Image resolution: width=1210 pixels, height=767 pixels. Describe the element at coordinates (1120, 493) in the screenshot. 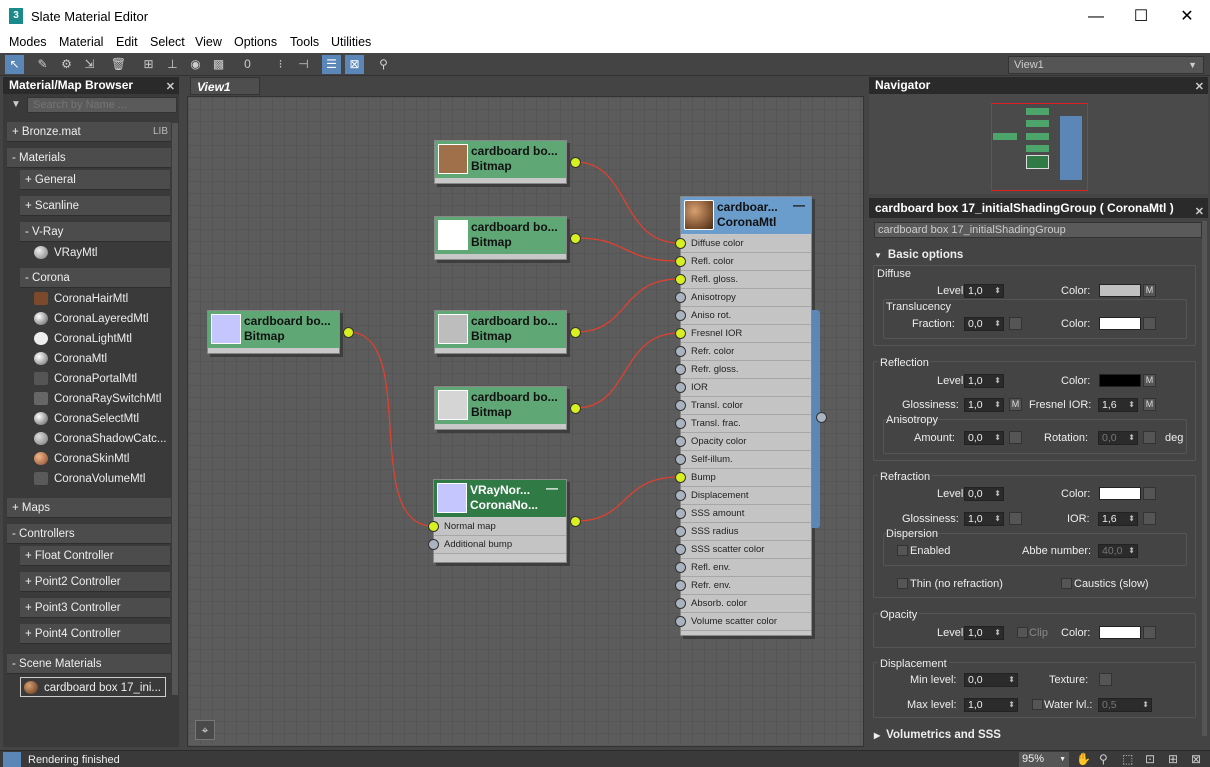

I see `refraction-color-swatch` at that location.